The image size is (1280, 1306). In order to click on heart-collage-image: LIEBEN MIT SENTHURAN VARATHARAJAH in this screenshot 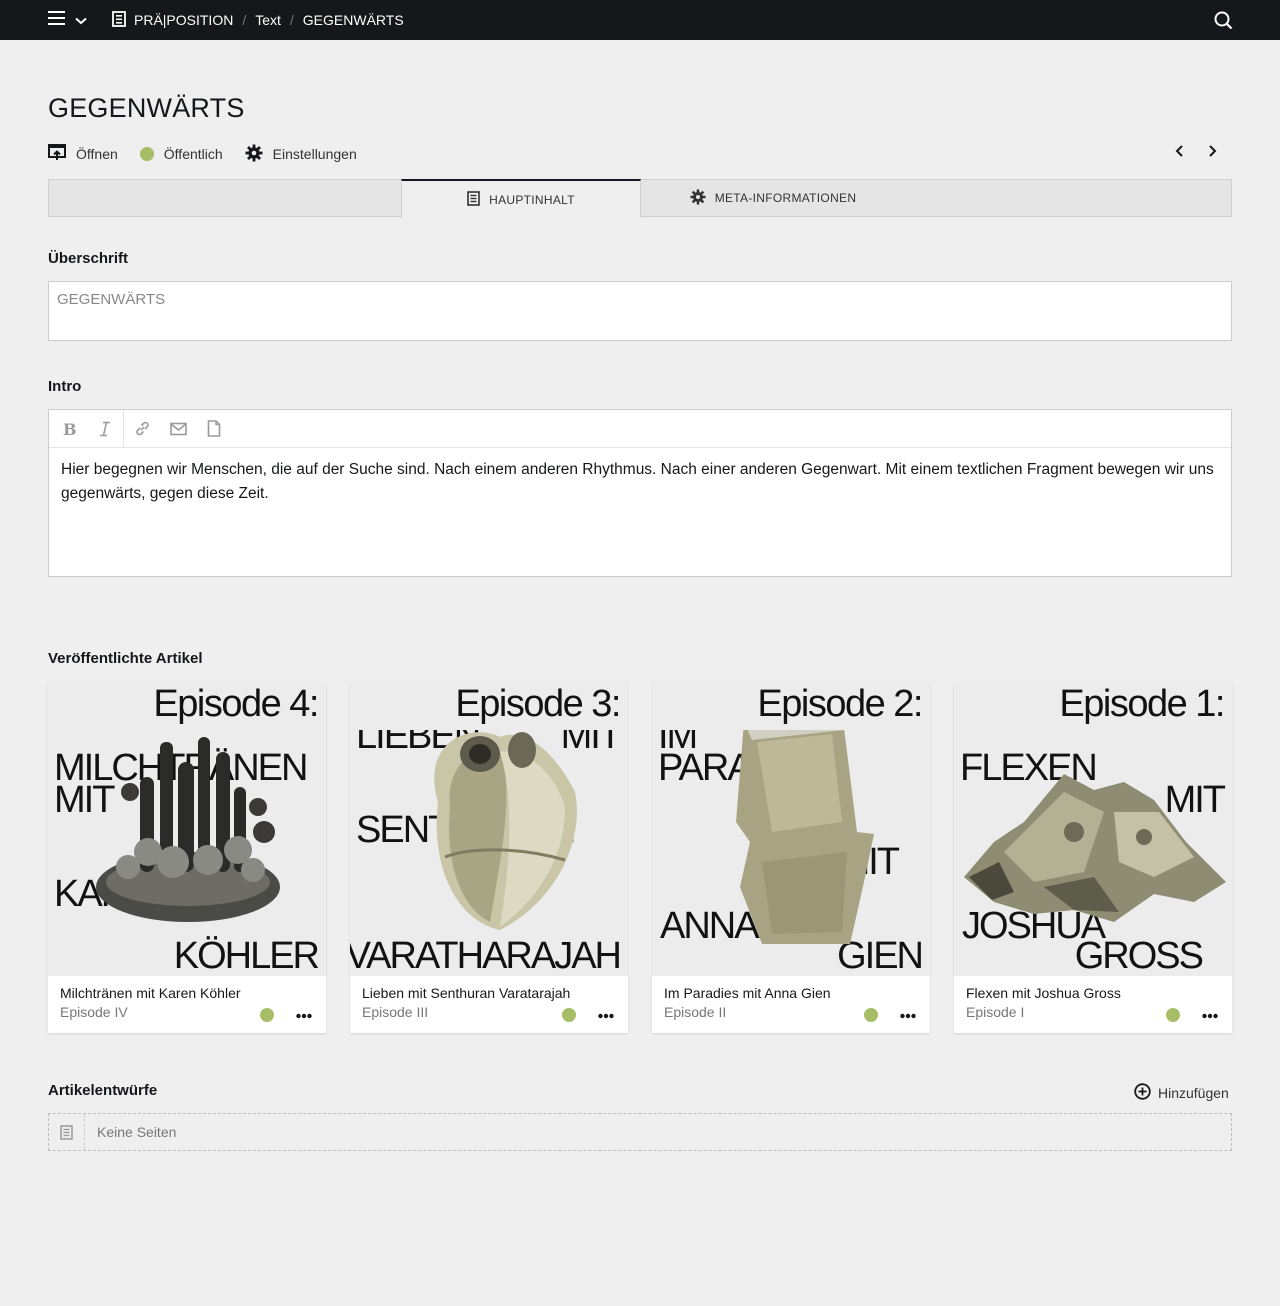, I will do `click(489, 829)`.